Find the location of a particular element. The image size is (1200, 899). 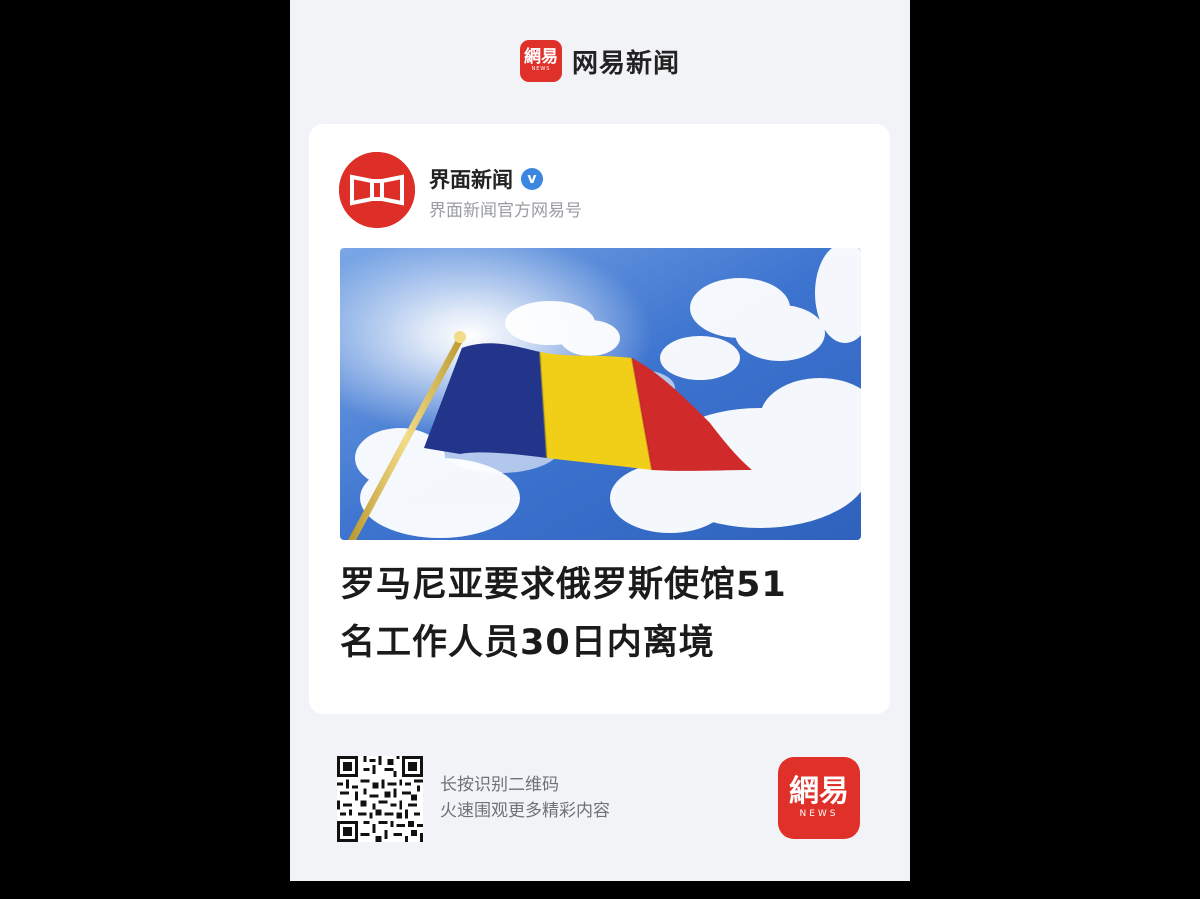

netease-news-logo-icon: 網易 NEWS is located at coordinates (540, 61).